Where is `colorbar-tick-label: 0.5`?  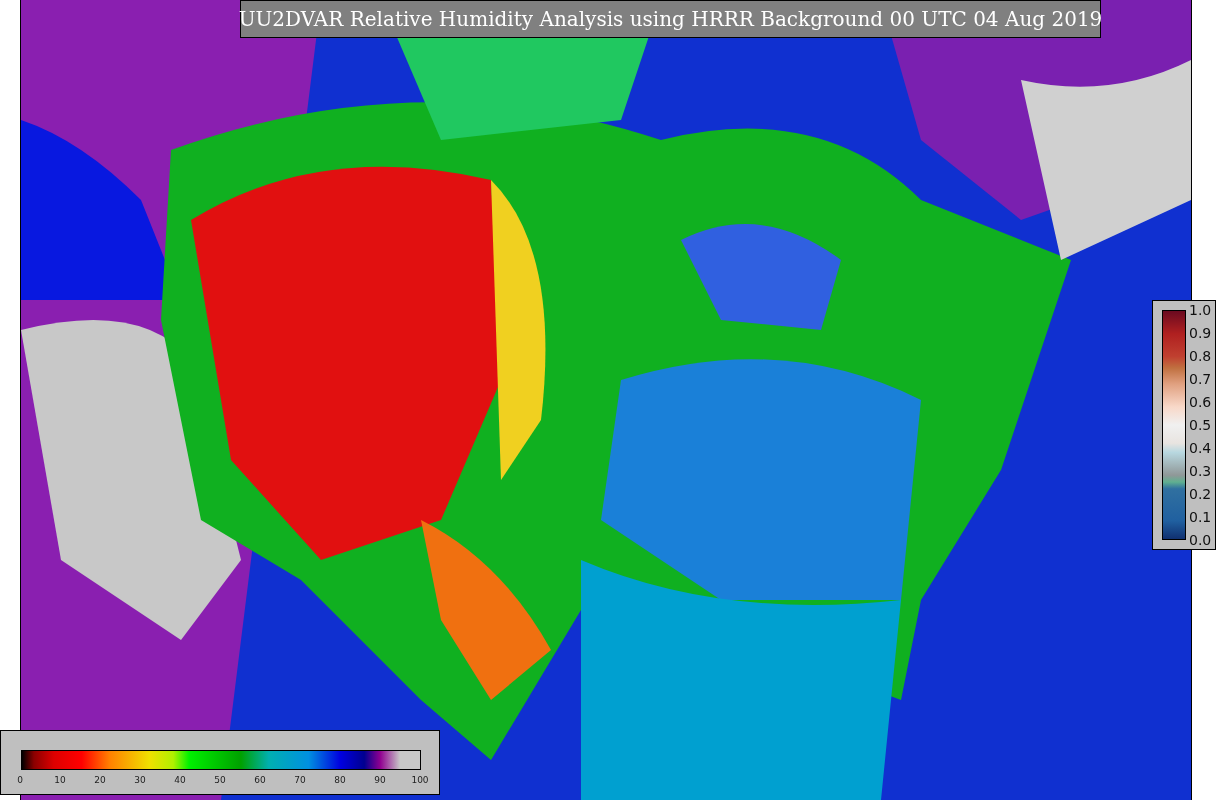
colorbar-tick-label: 0.5 is located at coordinates (1200, 425).